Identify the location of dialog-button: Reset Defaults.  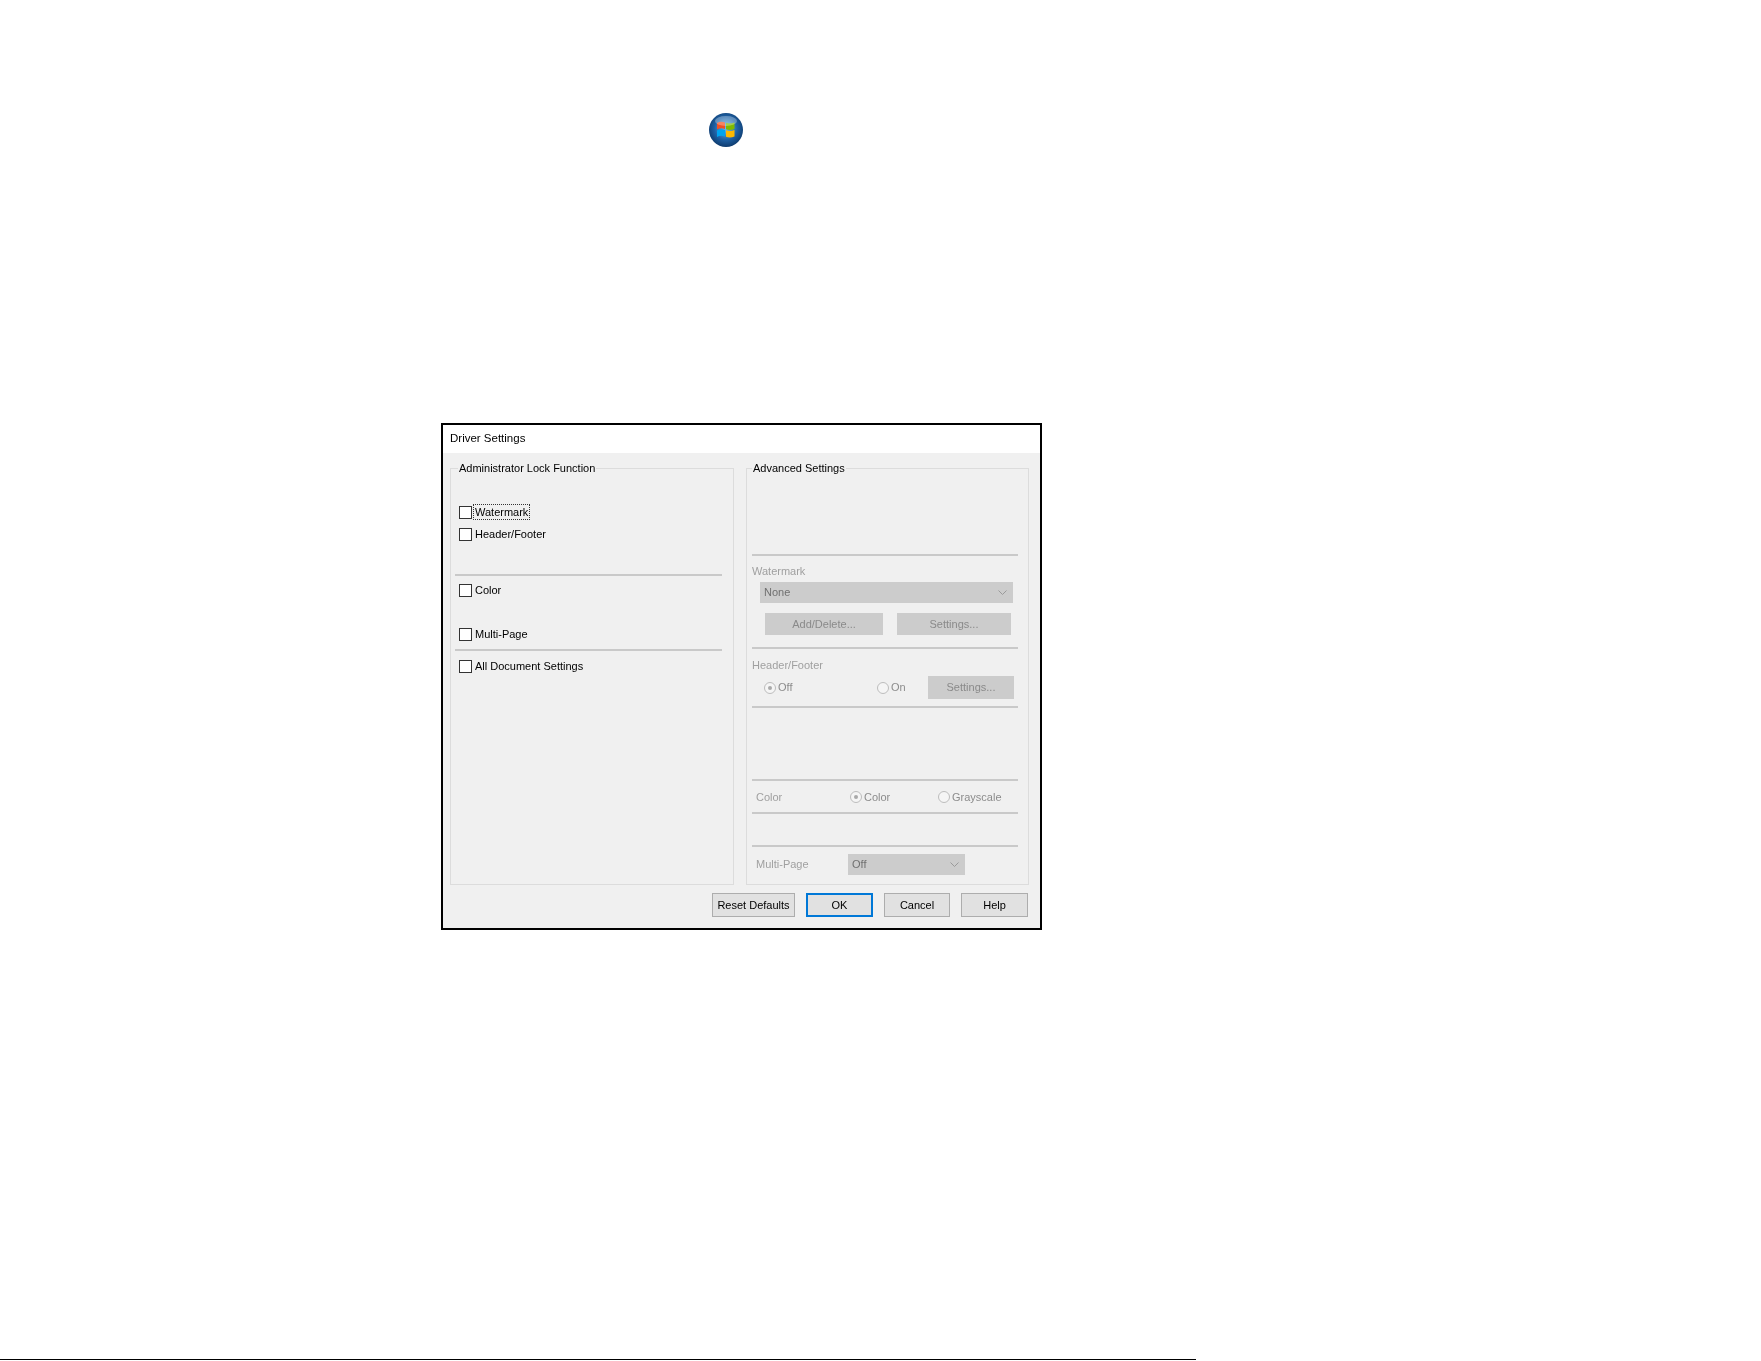
(753, 905).